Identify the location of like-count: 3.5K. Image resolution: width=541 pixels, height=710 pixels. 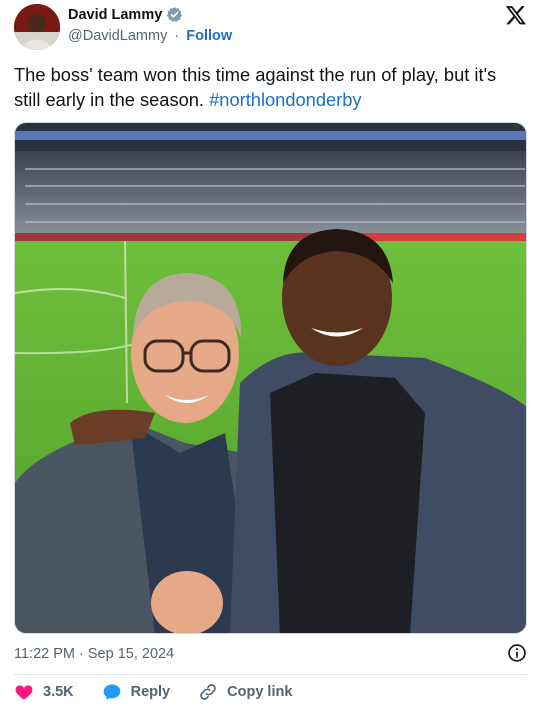
(58, 692).